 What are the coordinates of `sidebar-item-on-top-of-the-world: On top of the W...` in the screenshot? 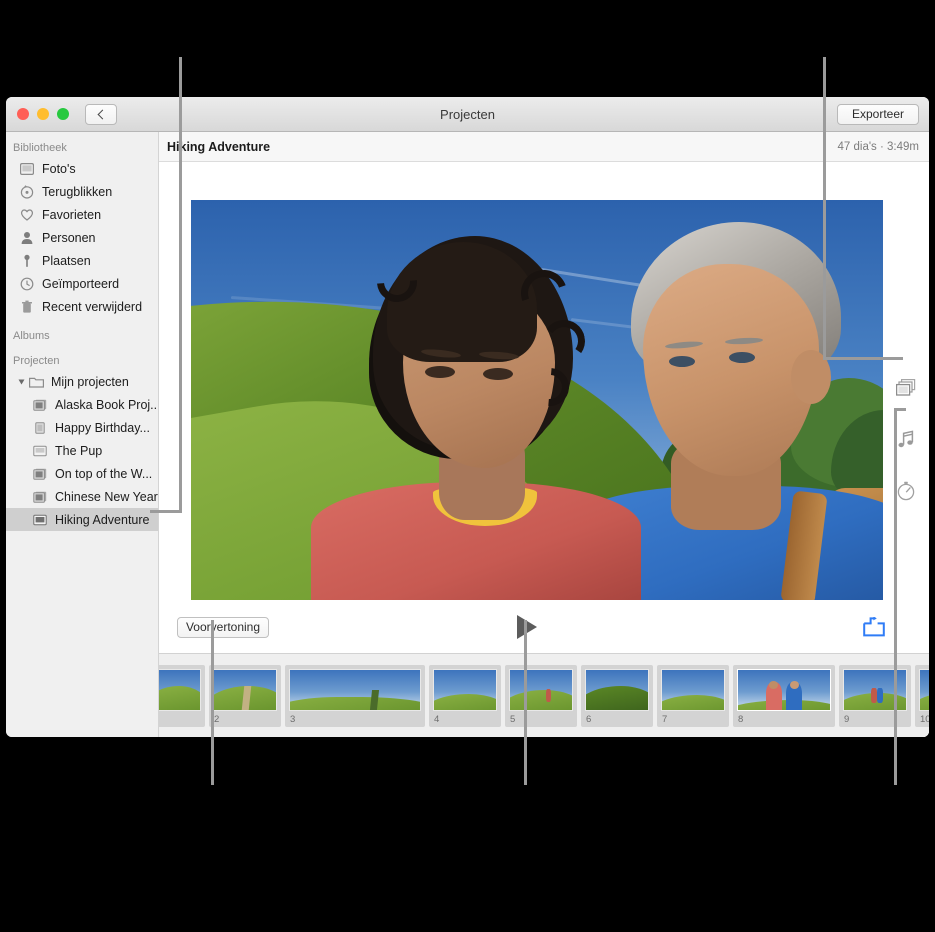 It's located at (82, 473).